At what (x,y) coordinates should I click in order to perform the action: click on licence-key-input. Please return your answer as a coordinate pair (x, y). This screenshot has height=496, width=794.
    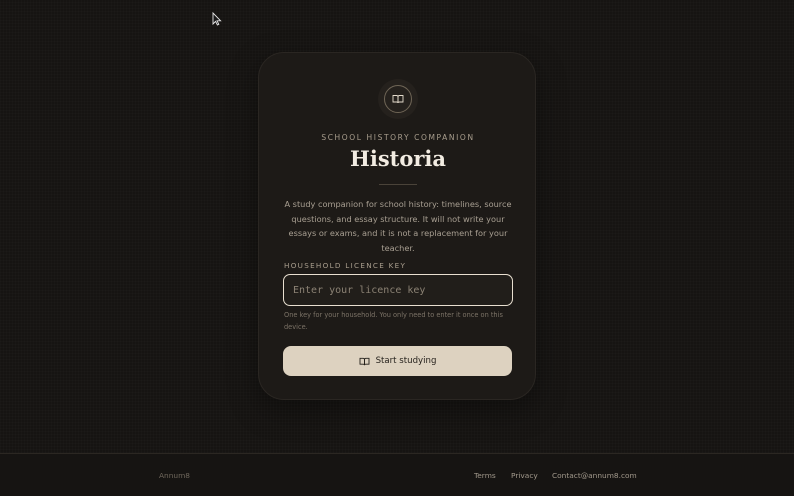
    Looking at the image, I should click on (398, 290).